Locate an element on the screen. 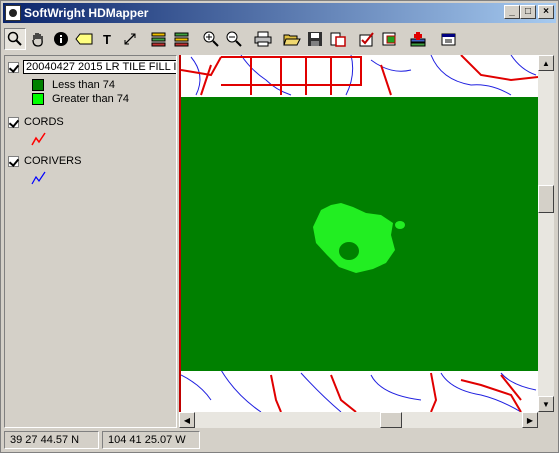 The width and height of the screenshot is (559, 453). info-icon is located at coordinates (61, 39).